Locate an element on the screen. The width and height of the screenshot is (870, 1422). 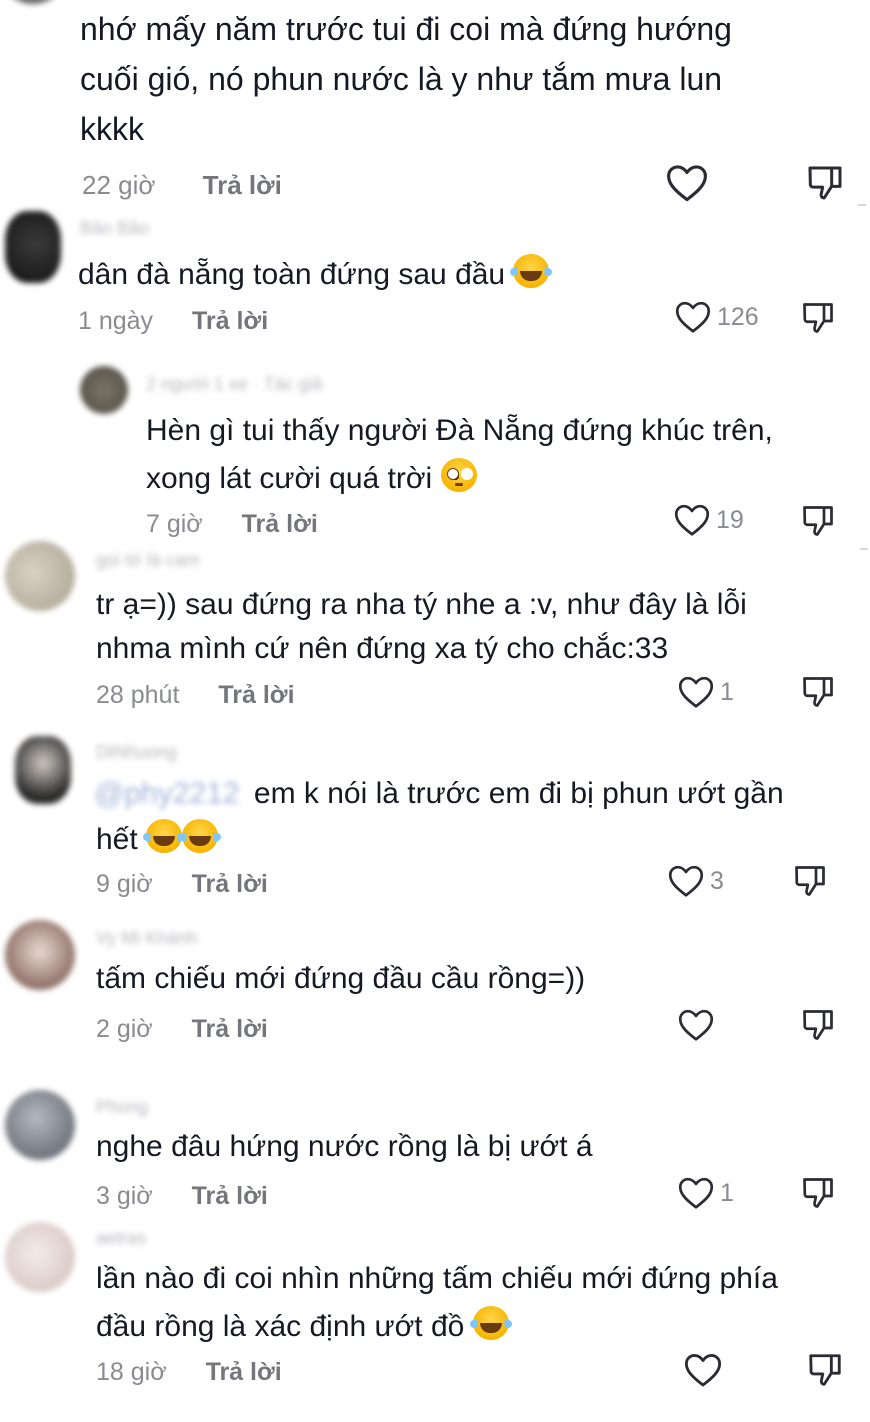
comment-meta: 7 giờ Trả lời is located at coordinates (232, 524).